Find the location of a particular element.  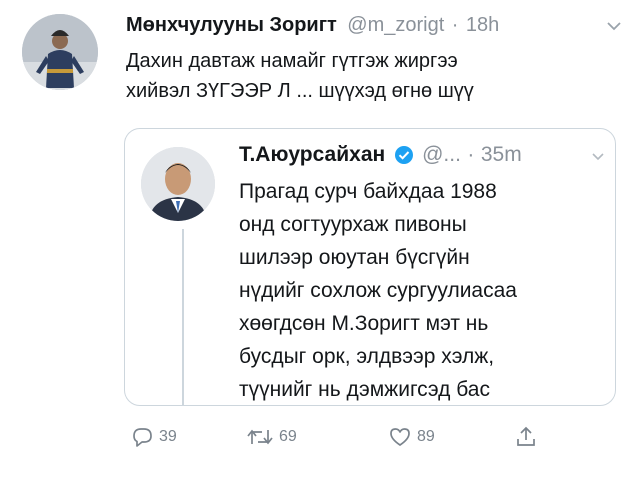

quoted-text-line: онд согтуурхаж пивоны is located at coordinates (353, 224).